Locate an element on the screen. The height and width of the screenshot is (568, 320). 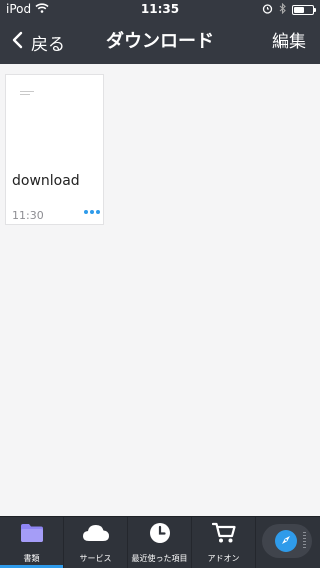
tab-documents: 書類 is located at coordinates (31, 542).